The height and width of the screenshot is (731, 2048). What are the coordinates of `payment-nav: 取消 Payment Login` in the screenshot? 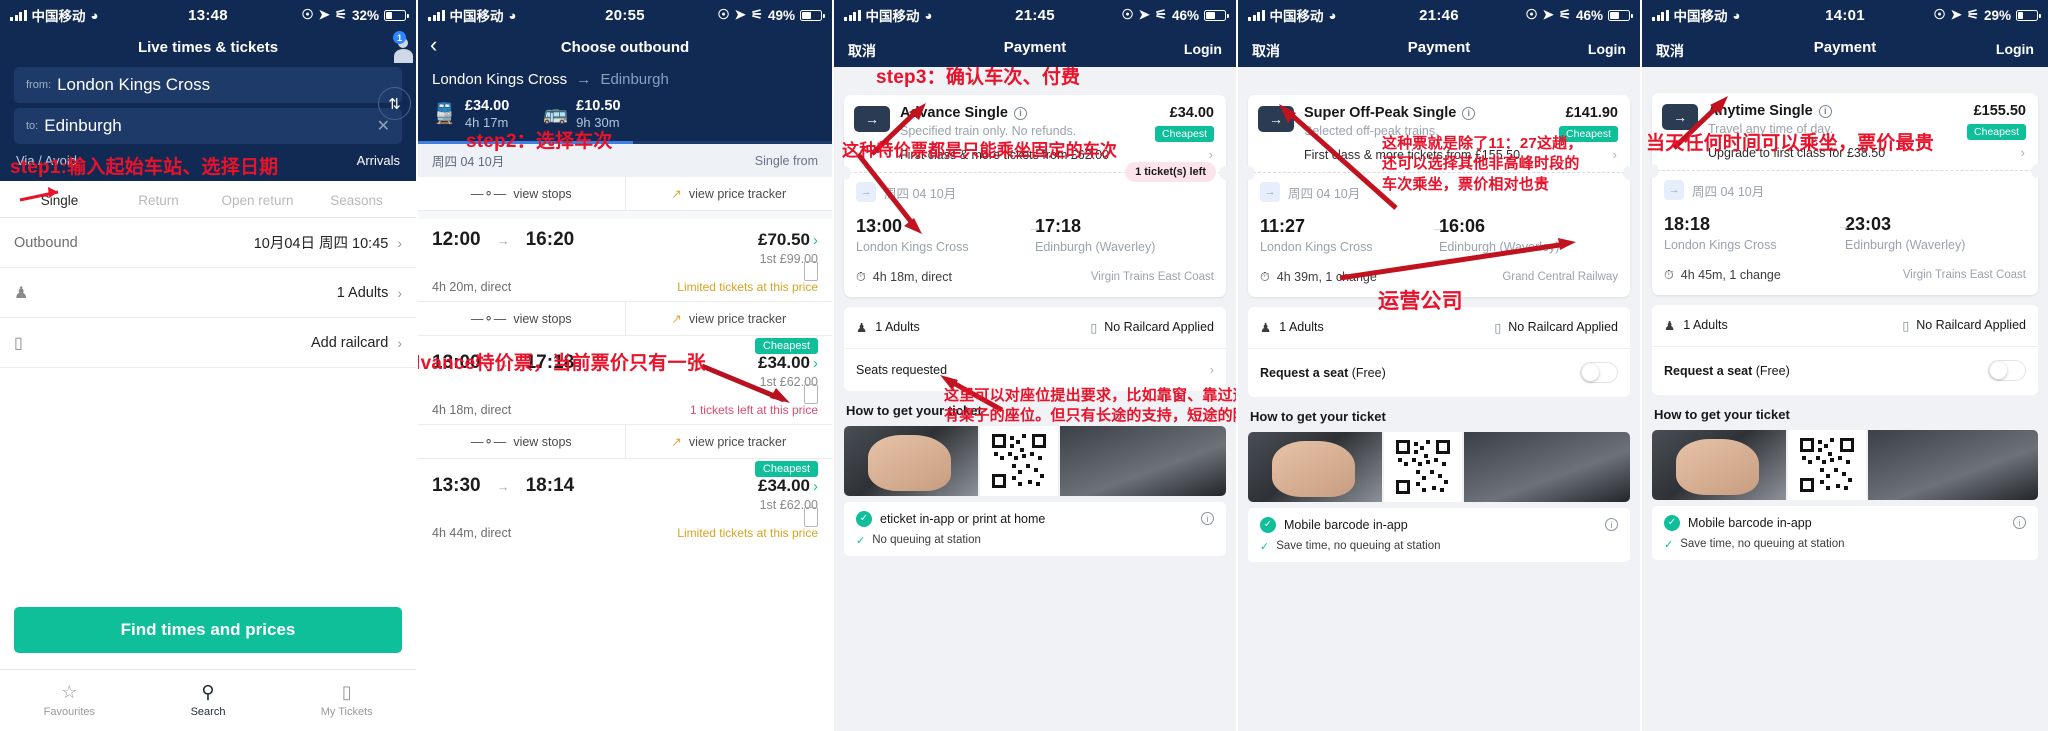 It's located at (1845, 48).